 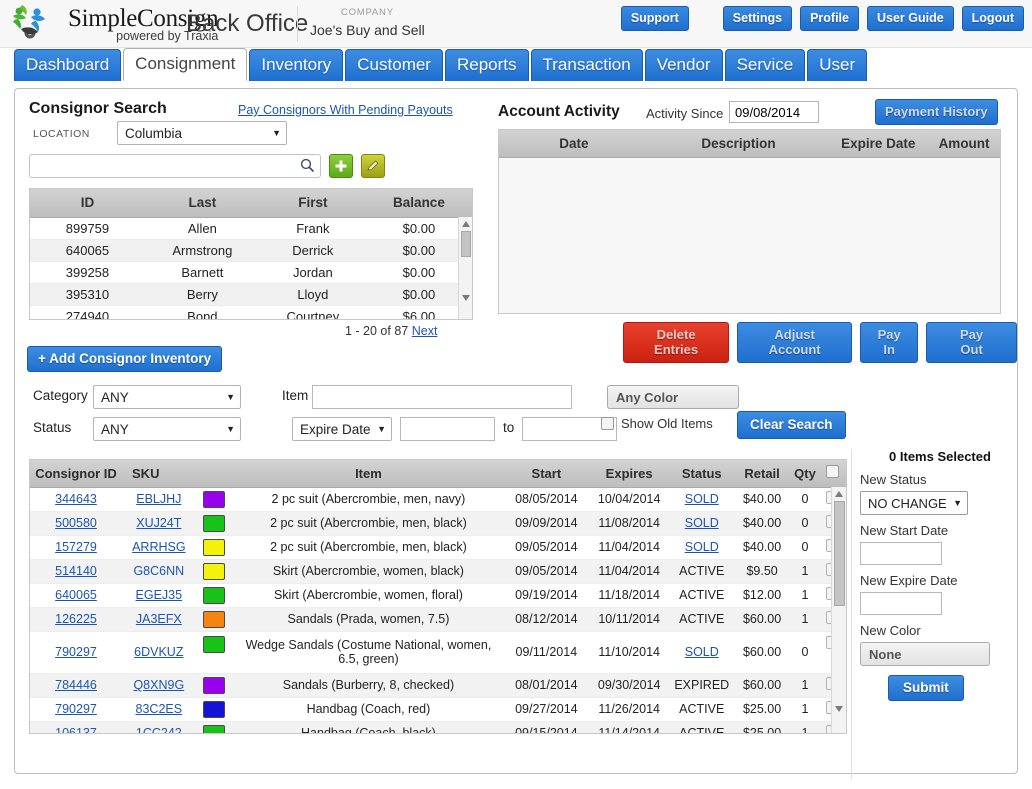 What do you see at coordinates (158, 499) in the screenshot?
I see `sku-link: EBLJHJ` at bounding box center [158, 499].